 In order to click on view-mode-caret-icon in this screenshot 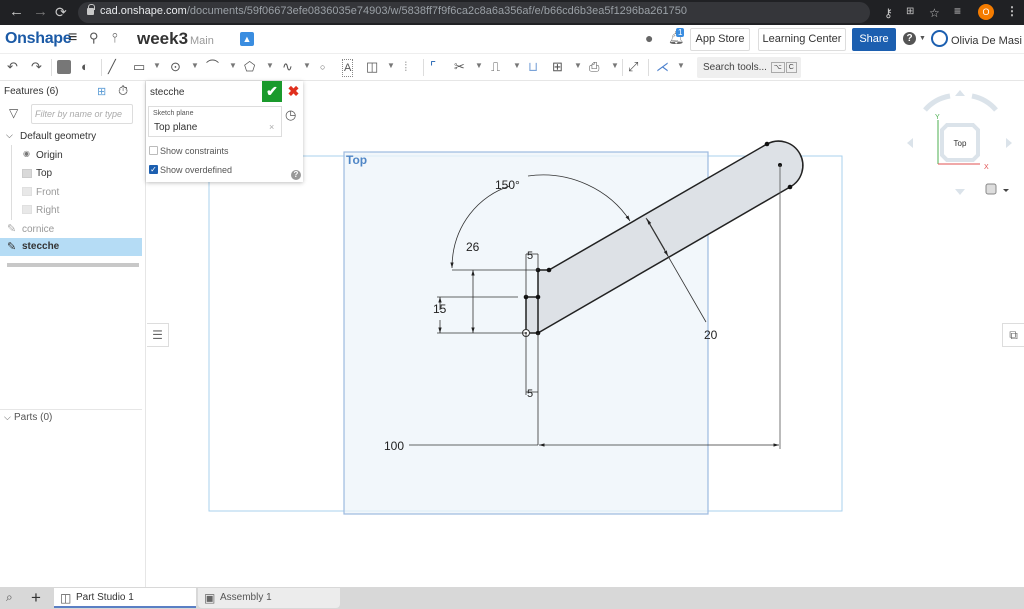, I will do `click(1006, 190)`.